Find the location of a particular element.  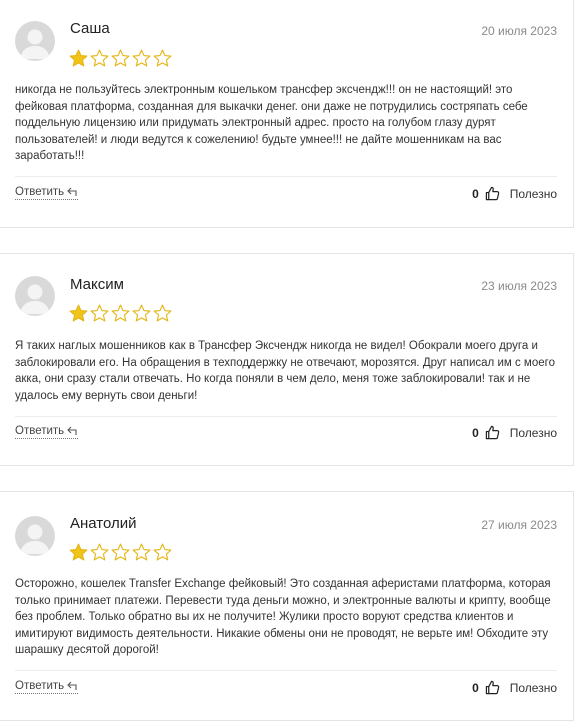

review-date: 20 июля 2023 is located at coordinates (519, 31).